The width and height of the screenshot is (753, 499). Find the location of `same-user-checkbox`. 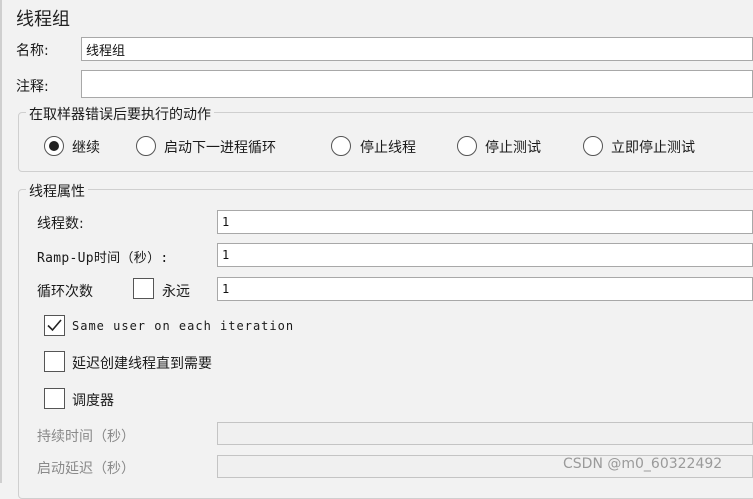

same-user-checkbox is located at coordinates (54, 325).